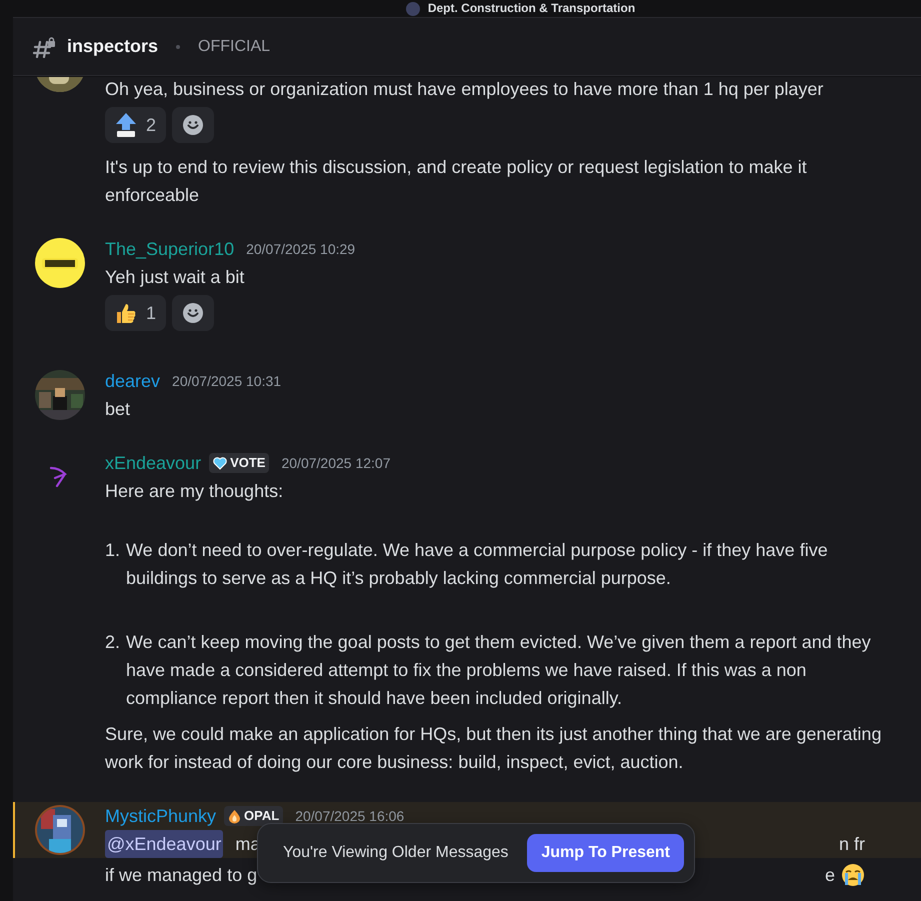 This screenshot has height=901, width=921. Describe the element at coordinates (413, 9) in the screenshot. I see `server-icon` at that location.